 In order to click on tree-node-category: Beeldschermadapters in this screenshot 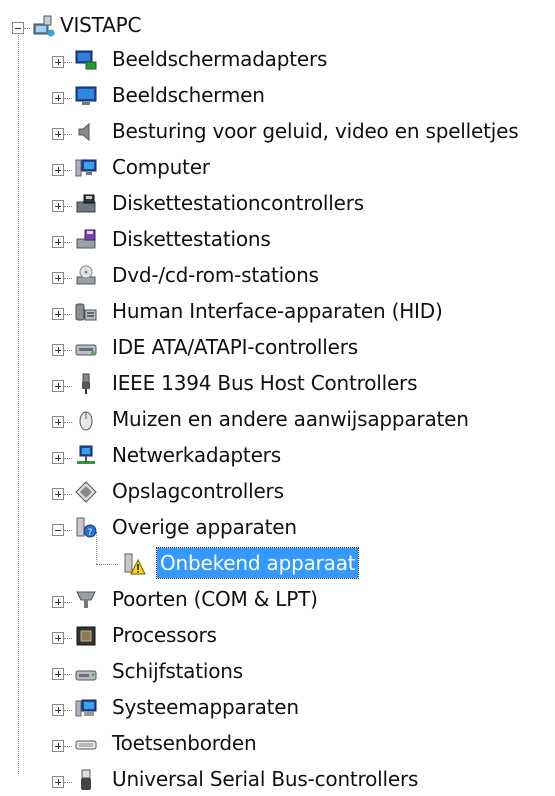, I will do `click(277, 59)`.